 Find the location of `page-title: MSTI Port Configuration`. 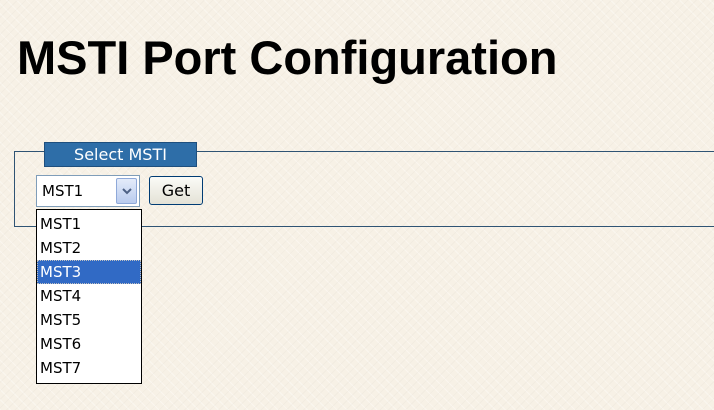

page-title: MSTI Port Configuration is located at coordinates (287, 57).